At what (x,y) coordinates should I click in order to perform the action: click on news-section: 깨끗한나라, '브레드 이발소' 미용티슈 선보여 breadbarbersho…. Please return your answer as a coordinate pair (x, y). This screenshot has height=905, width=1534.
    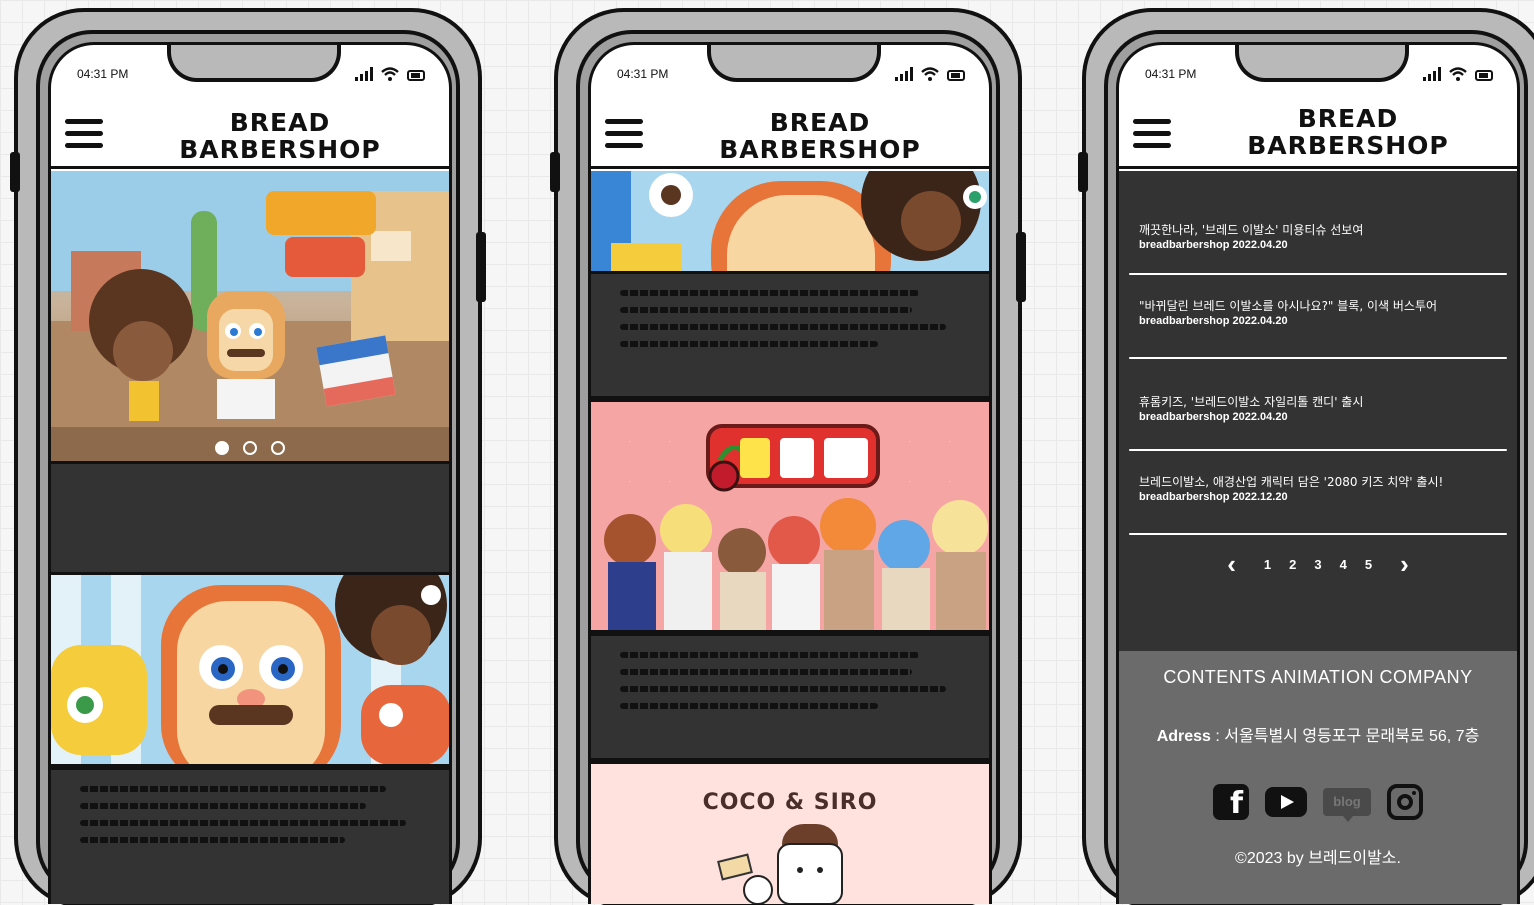
    Looking at the image, I should click on (1318, 411).